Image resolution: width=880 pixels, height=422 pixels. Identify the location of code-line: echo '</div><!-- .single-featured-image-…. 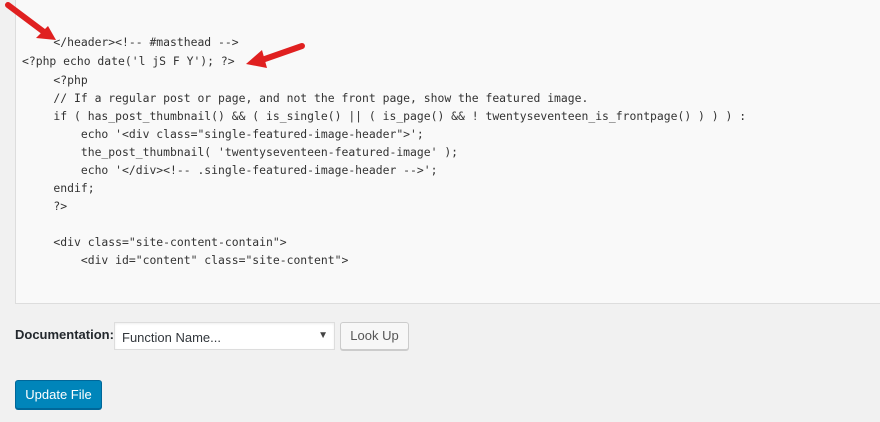
(232, 170).